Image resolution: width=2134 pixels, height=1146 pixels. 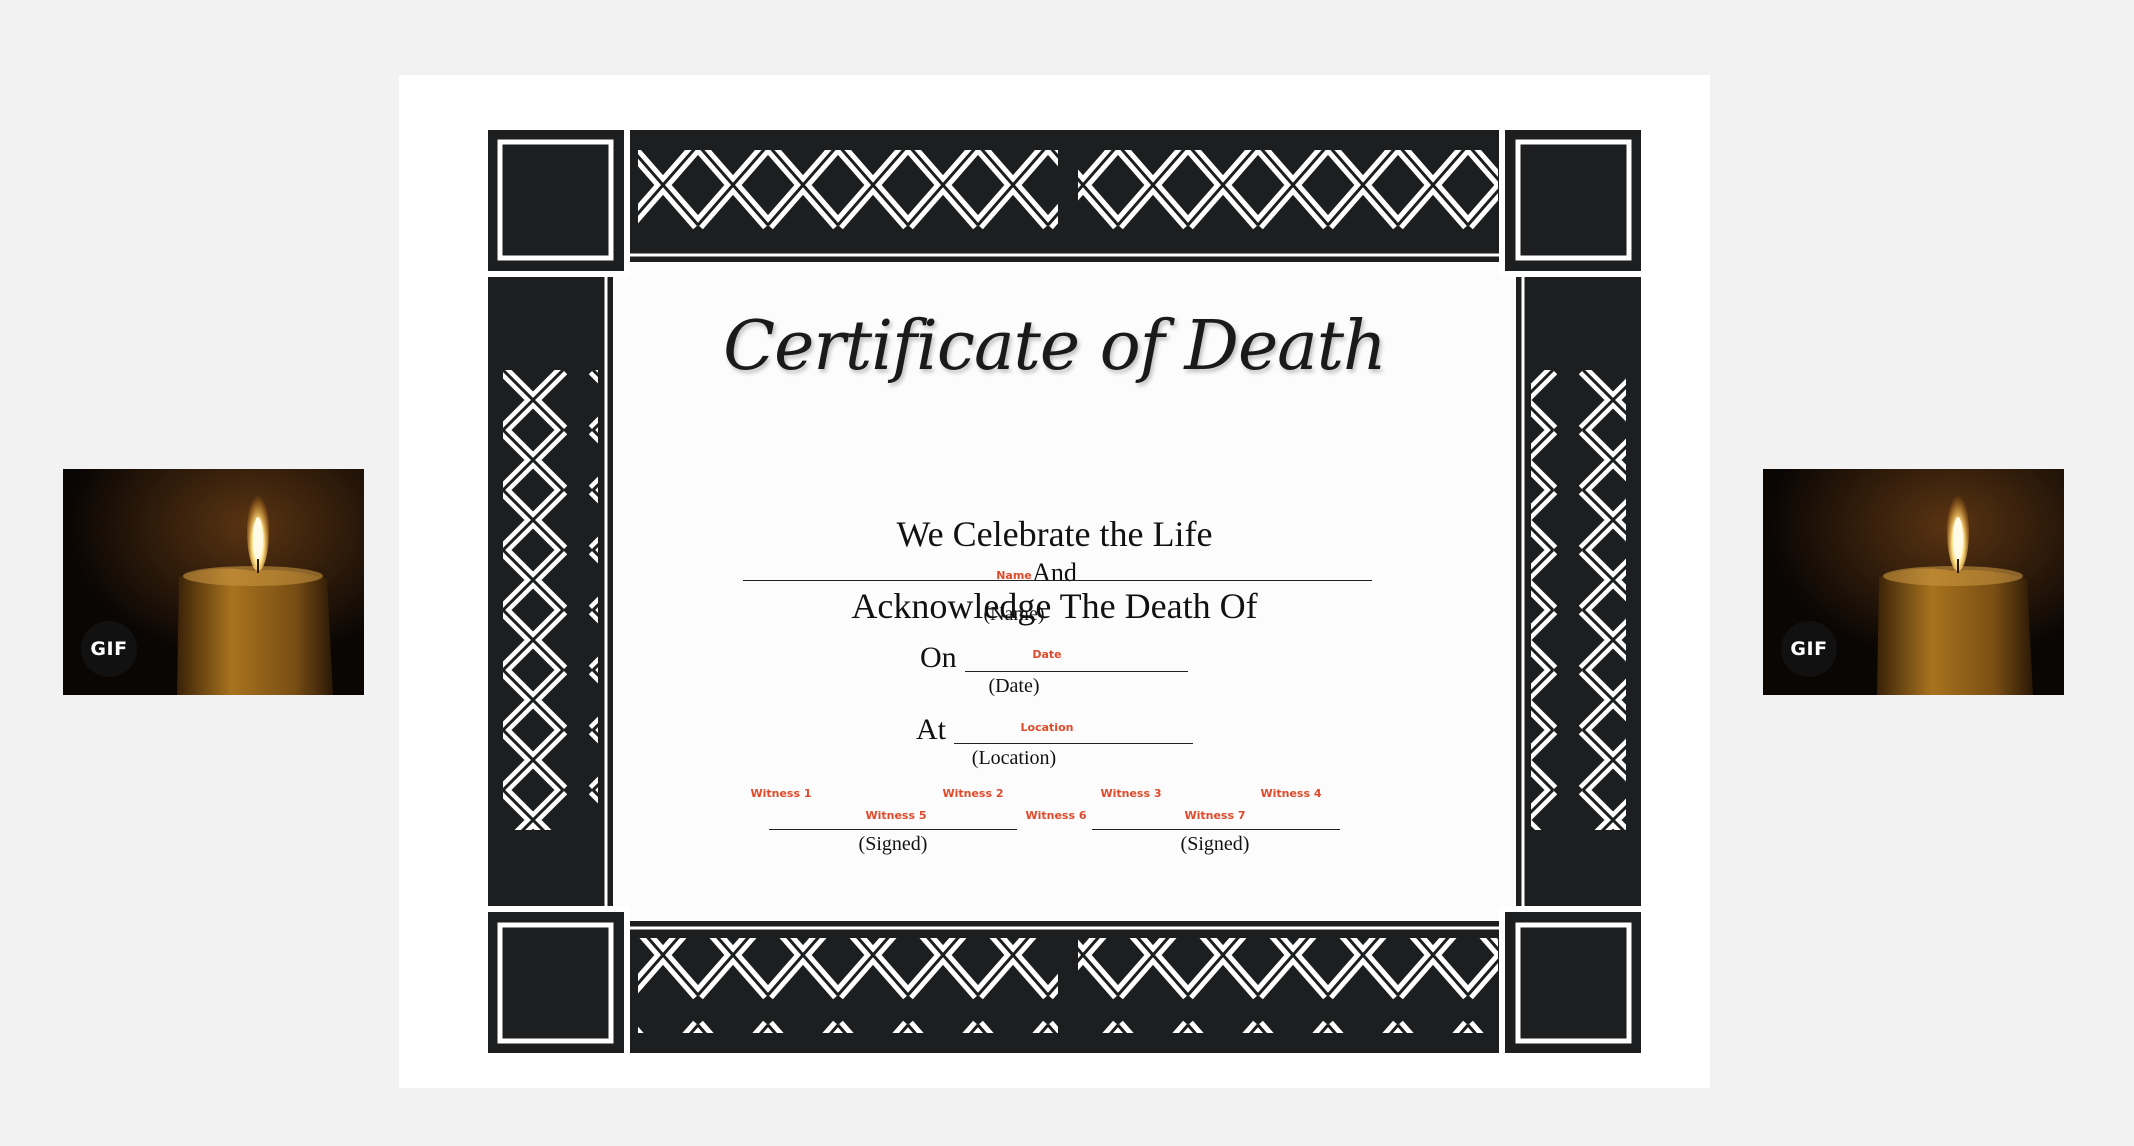 I want to click on date-rule, so click(x=1076, y=671).